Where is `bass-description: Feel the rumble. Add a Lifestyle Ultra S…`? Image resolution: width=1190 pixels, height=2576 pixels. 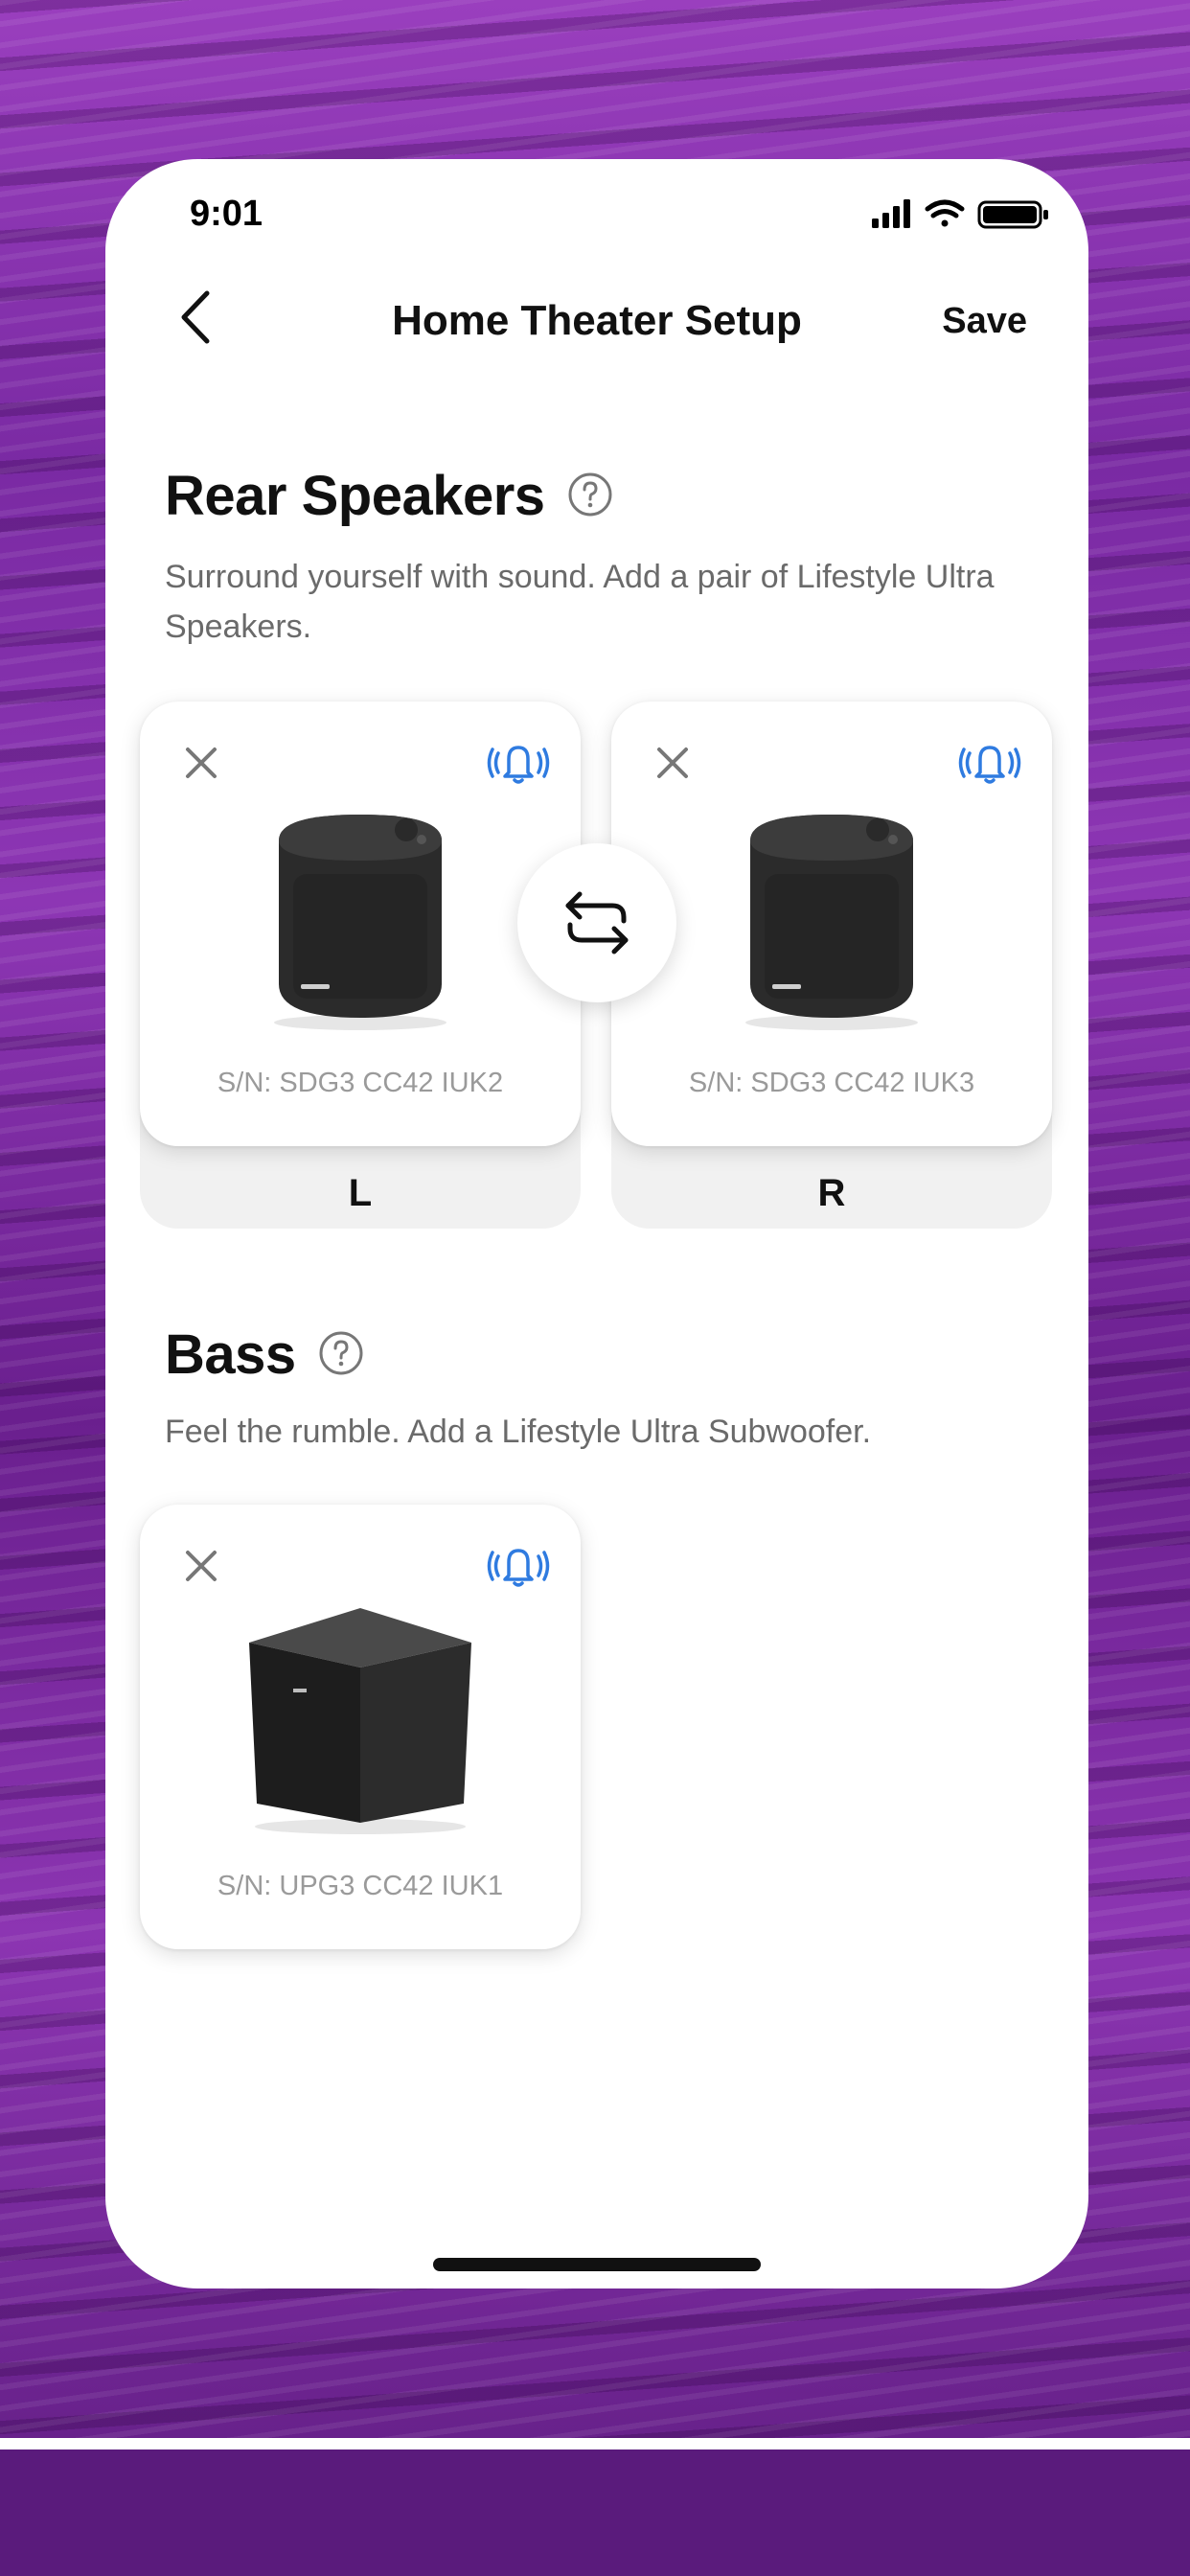
bass-description: Feel the rumble. Add a Lifestyle Ultra S… is located at coordinates (518, 1432).